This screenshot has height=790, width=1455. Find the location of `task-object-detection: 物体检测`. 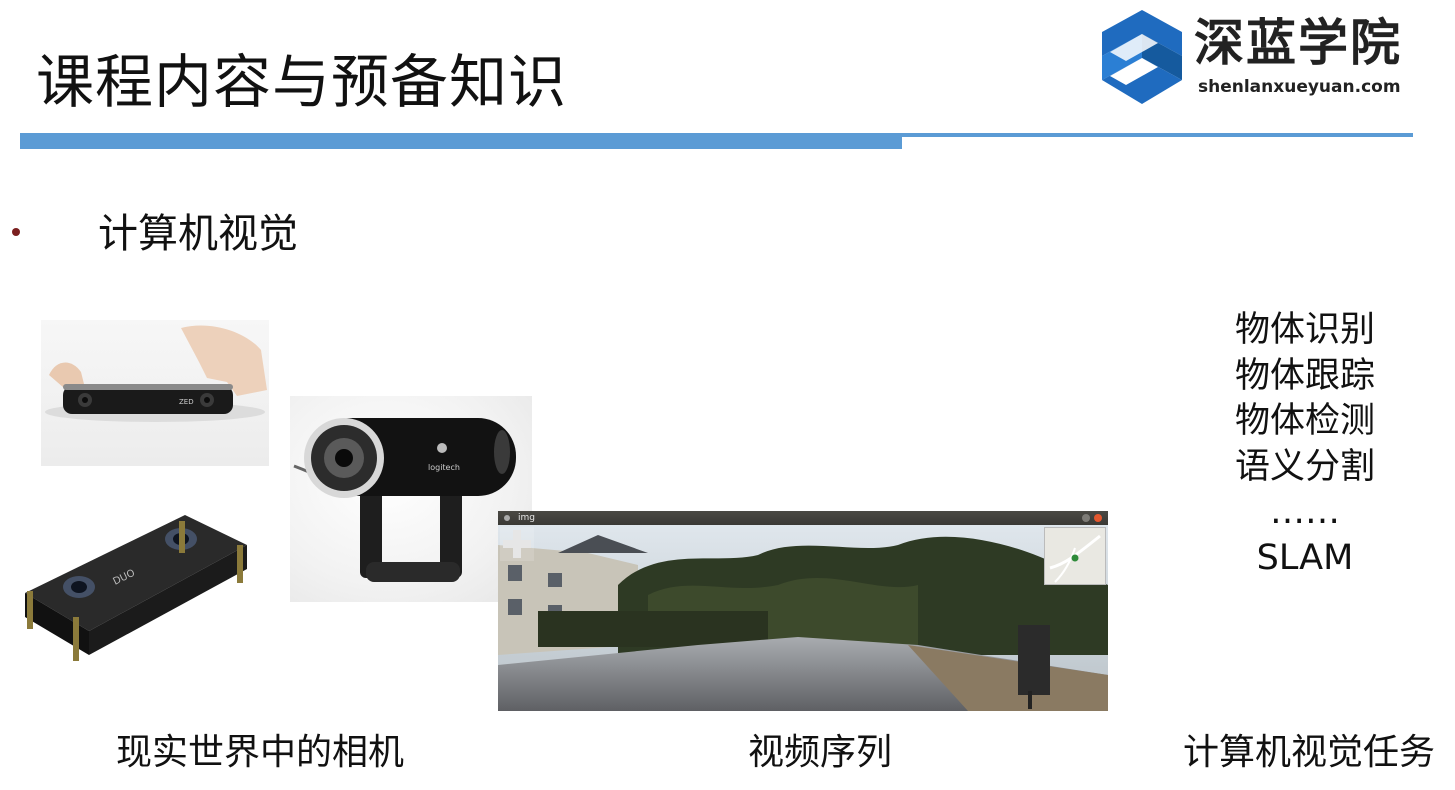

task-object-detection: 物体检测 is located at coordinates (1304, 421).